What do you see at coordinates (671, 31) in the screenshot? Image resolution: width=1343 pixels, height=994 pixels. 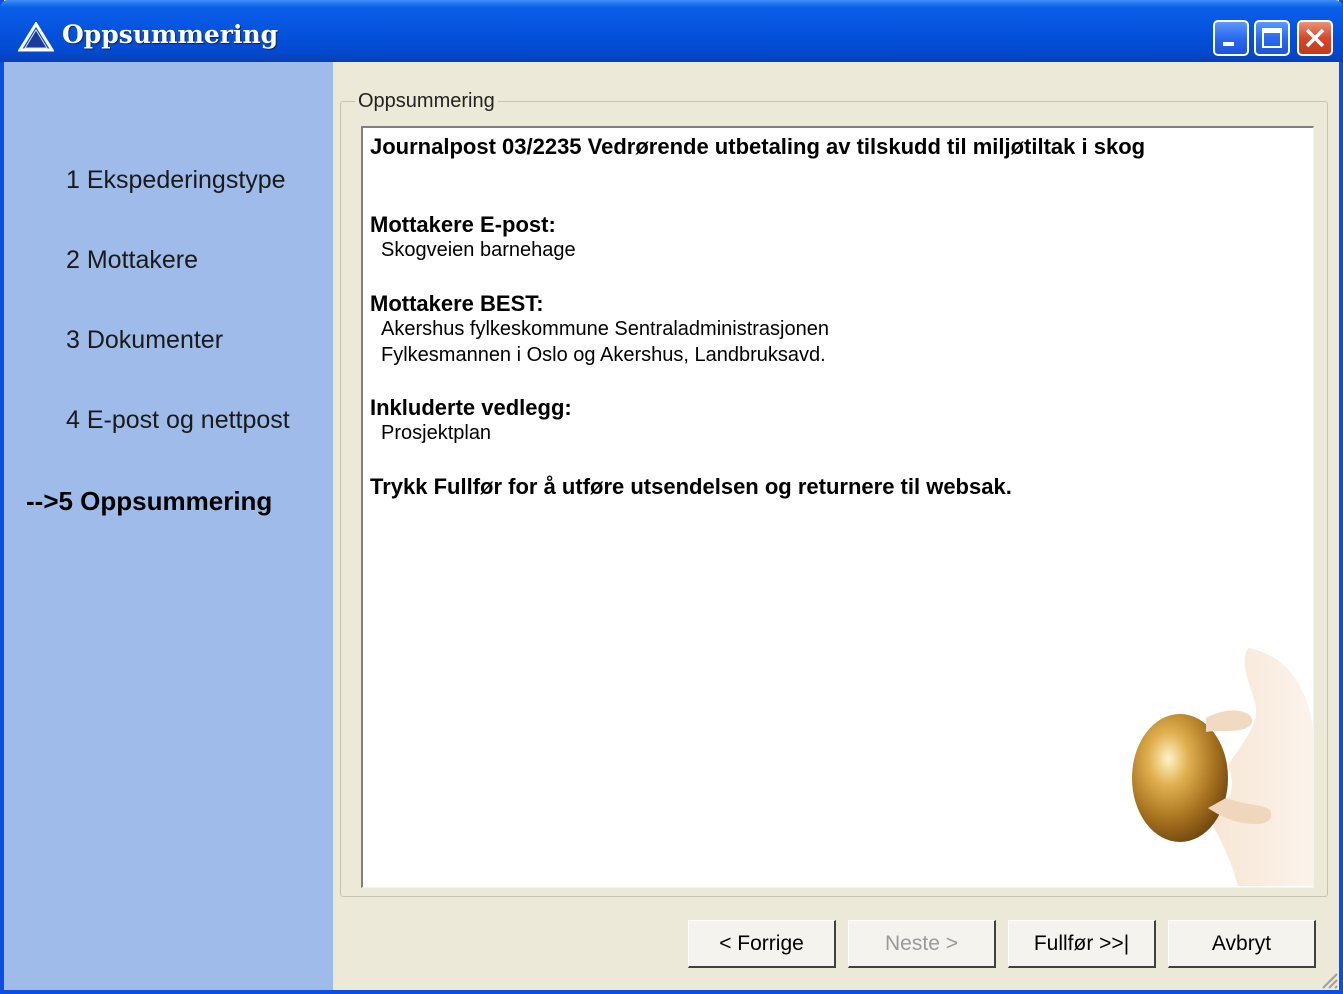 I see `title-bar: Oppsummering` at bounding box center [671, 31].